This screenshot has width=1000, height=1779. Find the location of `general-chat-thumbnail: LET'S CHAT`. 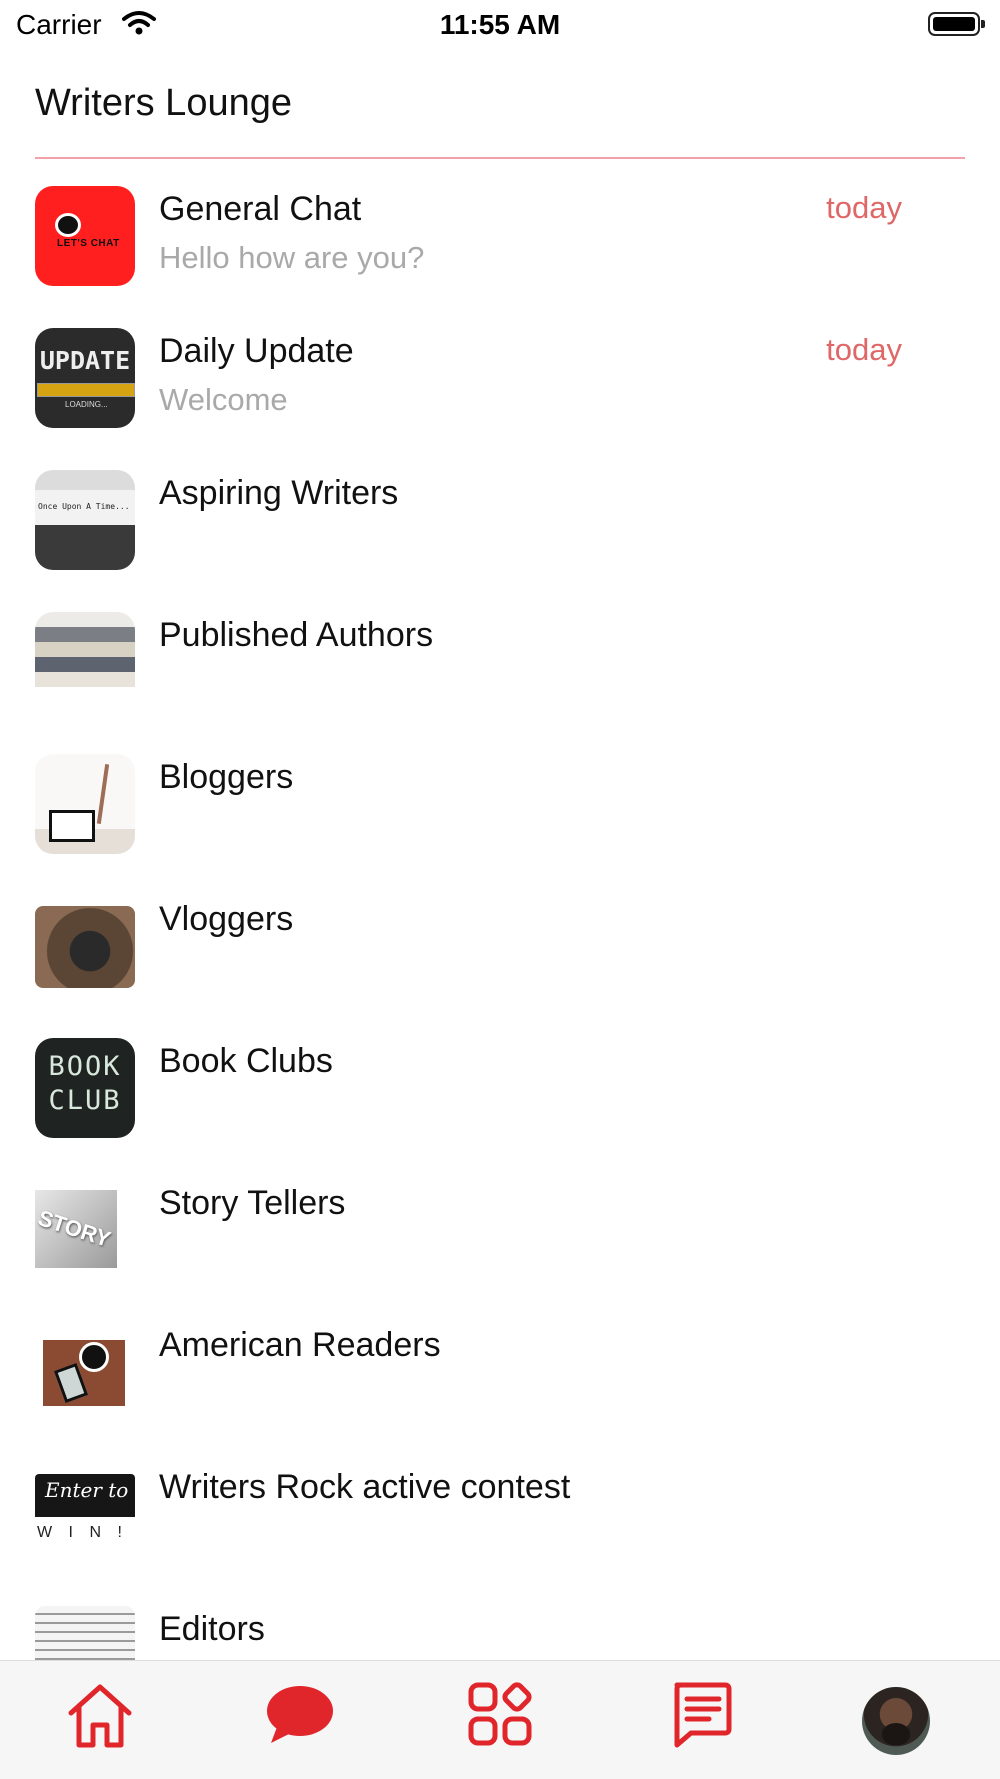

general-chat-thumbnail: LET'S CHAT is located at coordinates (85, 236).